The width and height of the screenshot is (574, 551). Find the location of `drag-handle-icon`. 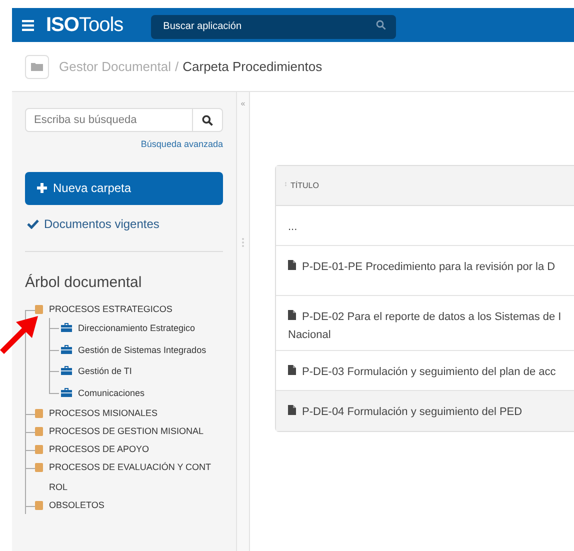

drag-handle-icon is located at coordinates (243, 242).